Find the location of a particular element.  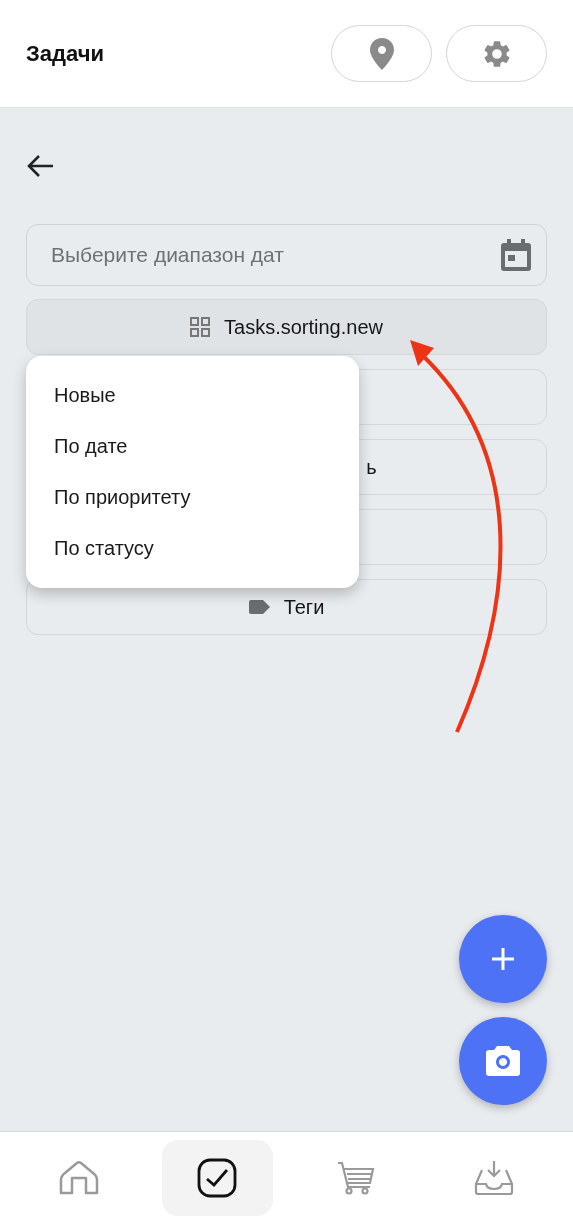

nav-tab is located at coordinates (217, 1178).